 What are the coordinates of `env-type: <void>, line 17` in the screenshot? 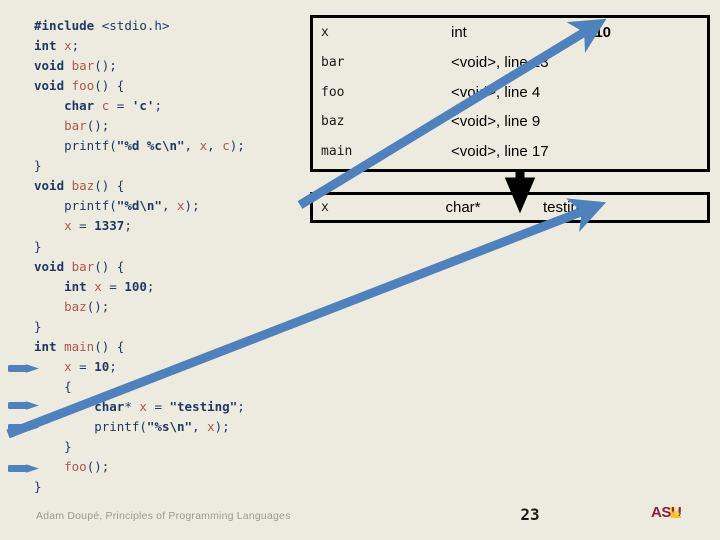 It's located at (500, 152).